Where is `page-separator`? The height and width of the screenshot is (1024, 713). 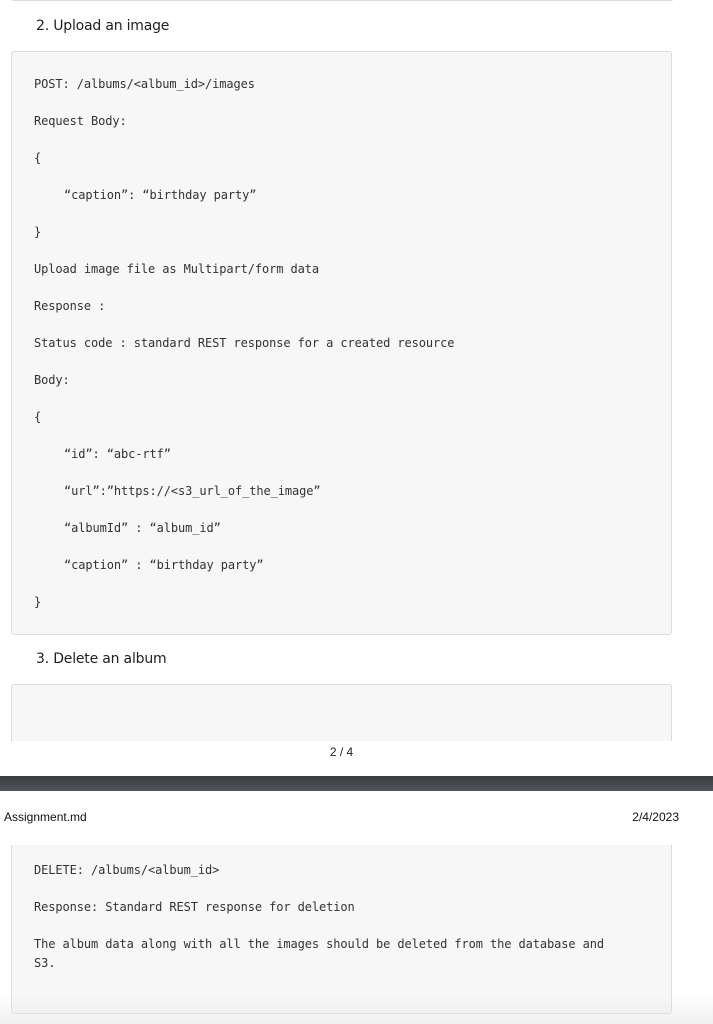 page-separator is located at coordinates (356, 783).